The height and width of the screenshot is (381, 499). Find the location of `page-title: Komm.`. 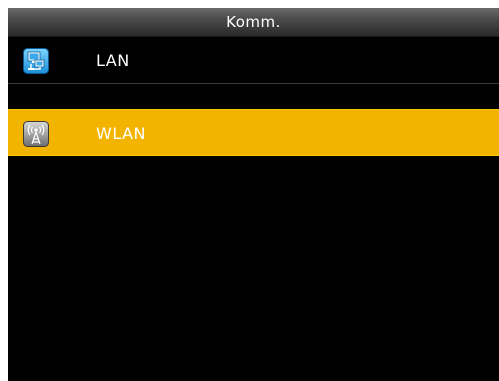

page-title: Komm. is located at coordinates (253, 22).